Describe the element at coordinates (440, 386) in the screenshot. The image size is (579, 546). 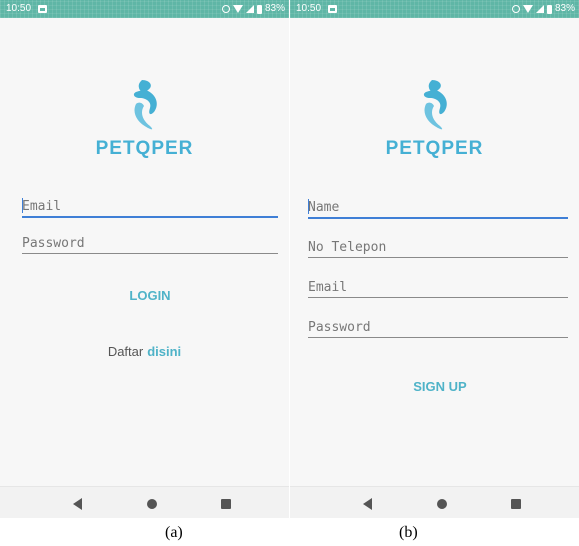
I see `signup-button: SIGN UP` at that location.